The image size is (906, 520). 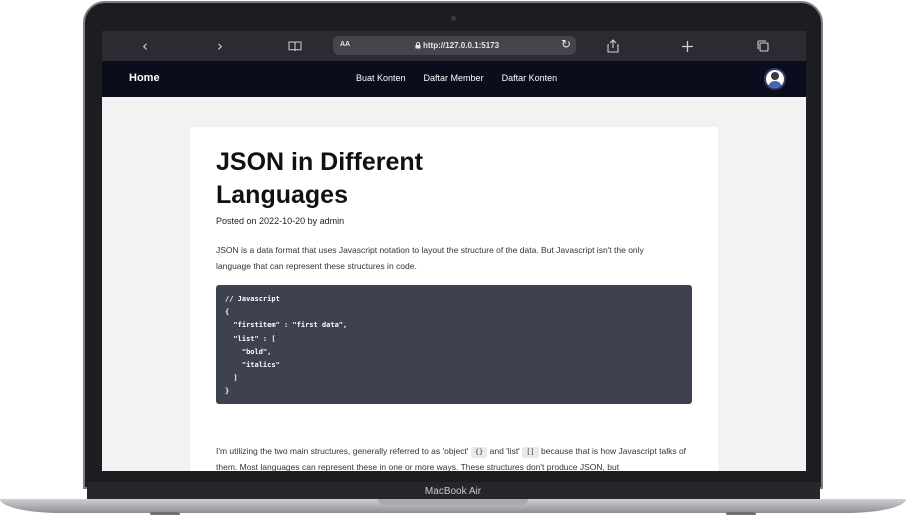 What do you see at coordinates (566, 44) in the screenshot?
I see `reload-icon: ↻` at bounding box center [566, 44].